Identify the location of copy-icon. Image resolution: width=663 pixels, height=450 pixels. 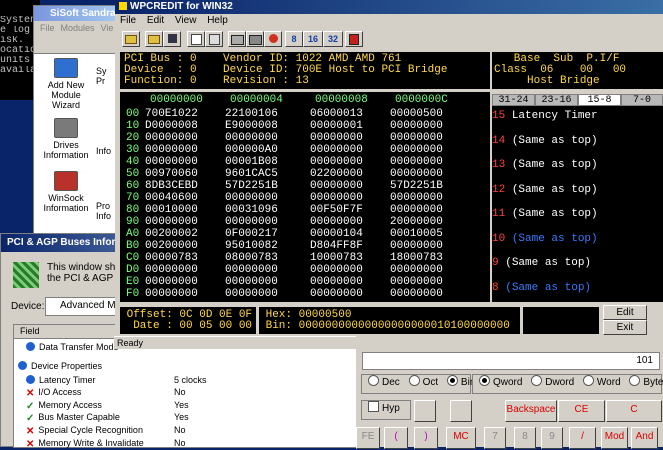
(196, 39).